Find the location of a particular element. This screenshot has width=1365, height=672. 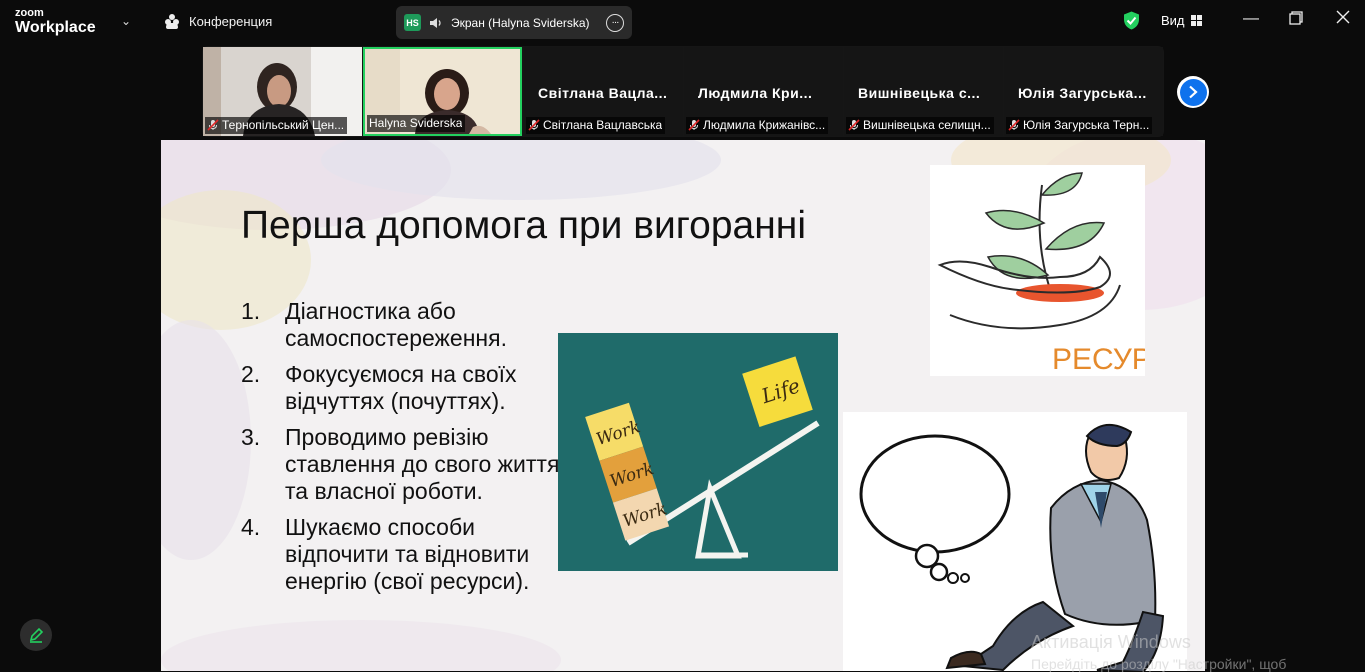

meeting-icon is located at coordinates (172, 21).